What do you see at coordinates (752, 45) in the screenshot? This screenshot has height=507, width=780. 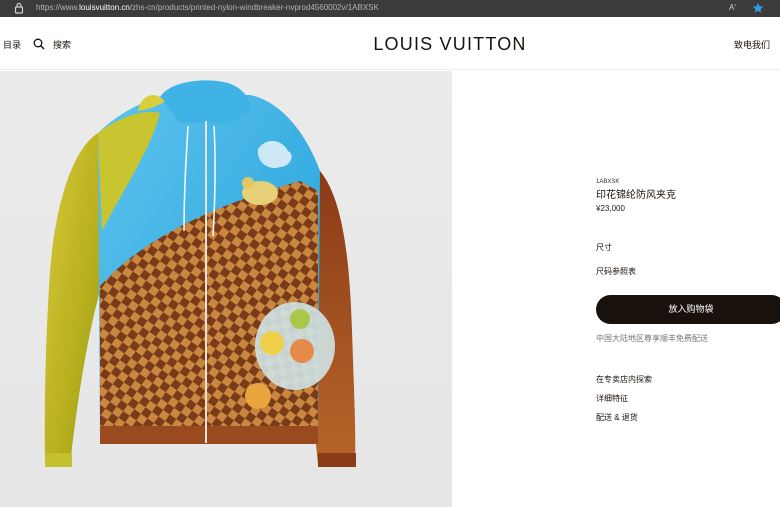 I see `contact-us-link: 致电我们` at bounding box center [752, 45].